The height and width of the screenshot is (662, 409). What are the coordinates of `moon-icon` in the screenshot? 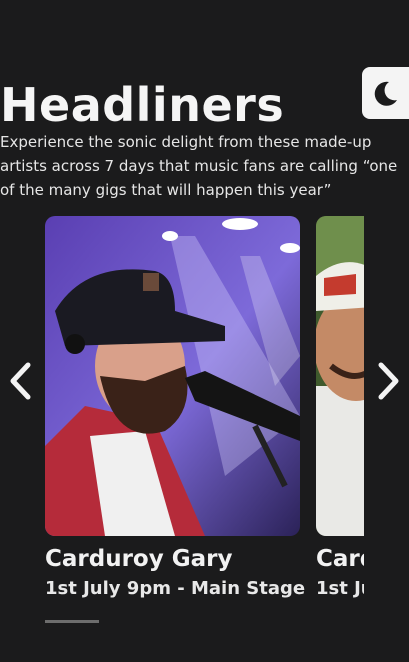 It's located at (385, 93).